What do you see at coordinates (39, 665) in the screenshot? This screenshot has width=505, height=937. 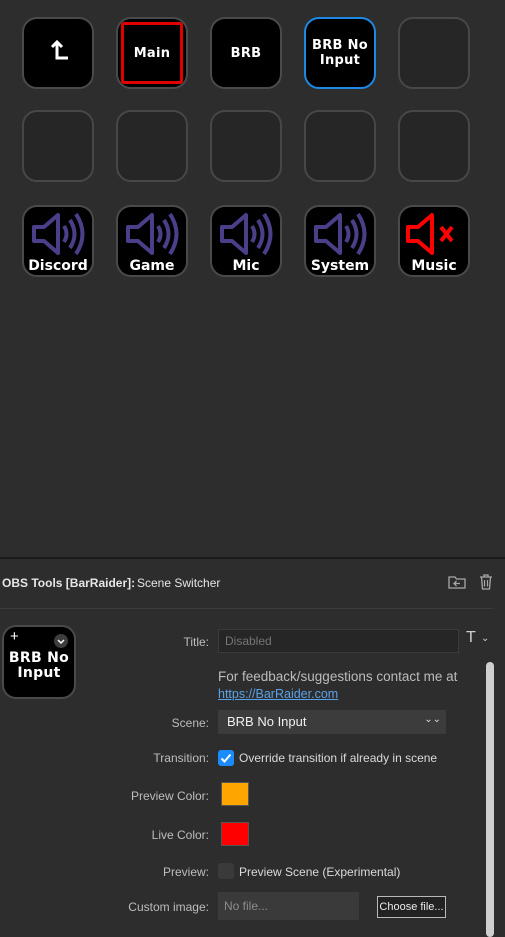 I see `preview-key-label: BRB No Input` at bounding box center [39, 665].